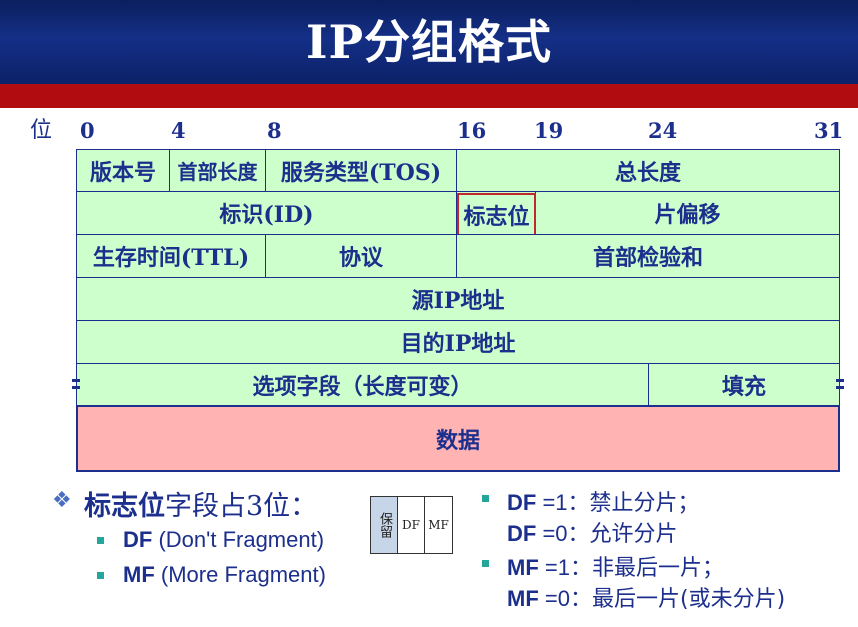  I want to click on field-version: 版本号, so click(123, 170).